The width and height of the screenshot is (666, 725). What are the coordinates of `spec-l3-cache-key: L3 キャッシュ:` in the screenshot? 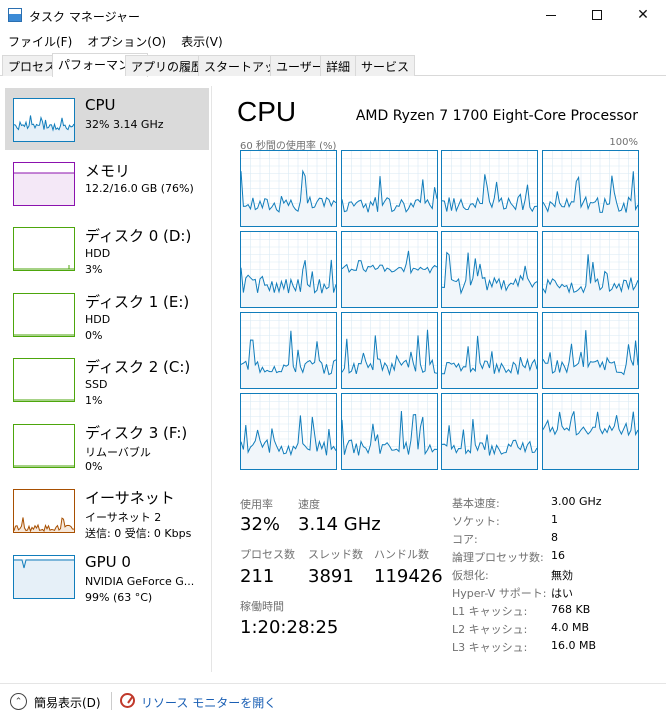 It's located at (490, 647).